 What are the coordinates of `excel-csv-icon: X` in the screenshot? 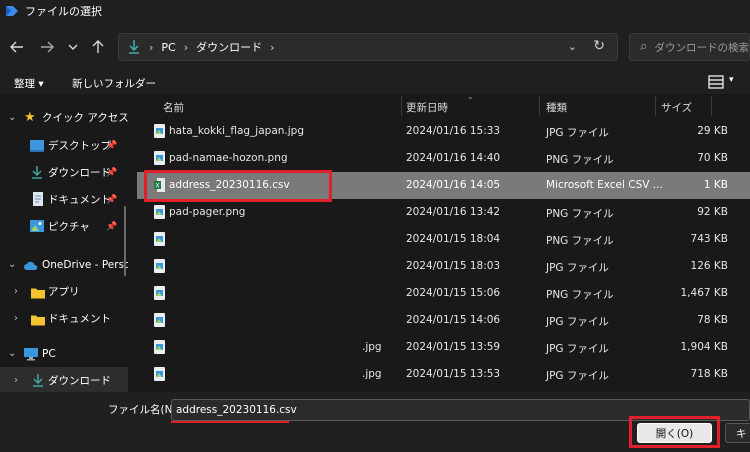 It's located at (159, 185).